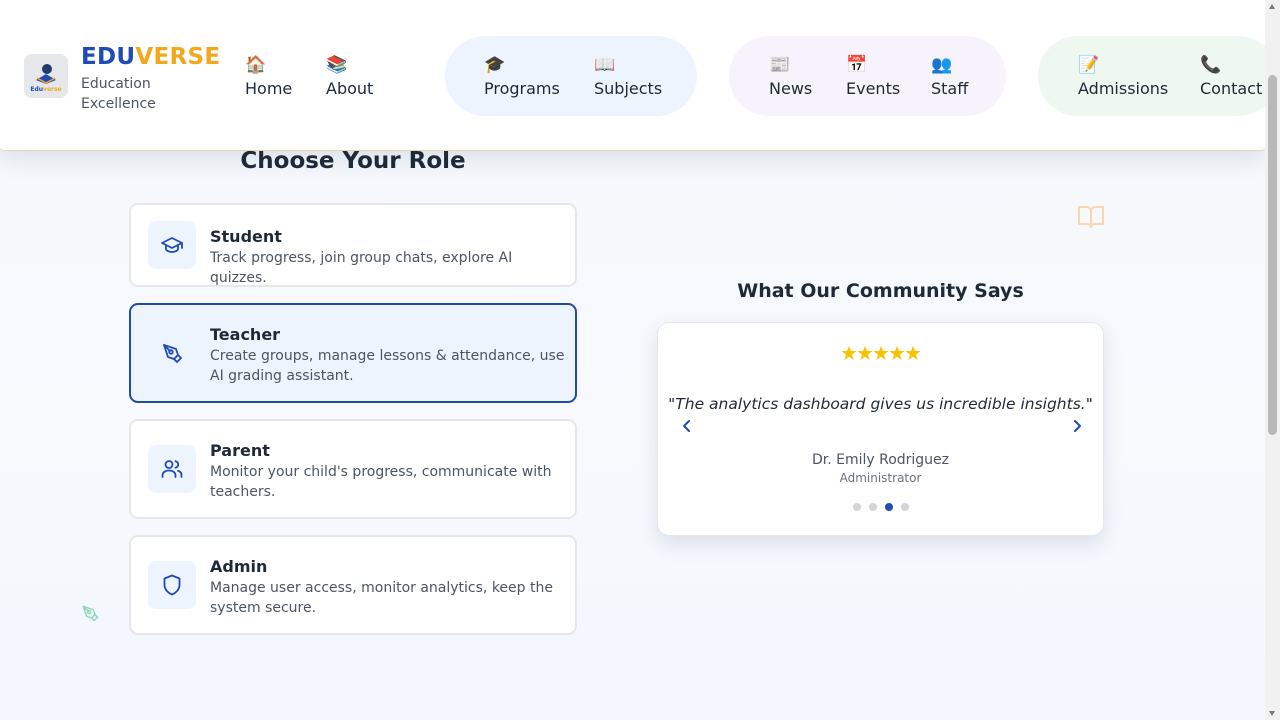 The width and height of the screenshot is (1280, 720). I want to click on shield-icon, so click(172, 585).